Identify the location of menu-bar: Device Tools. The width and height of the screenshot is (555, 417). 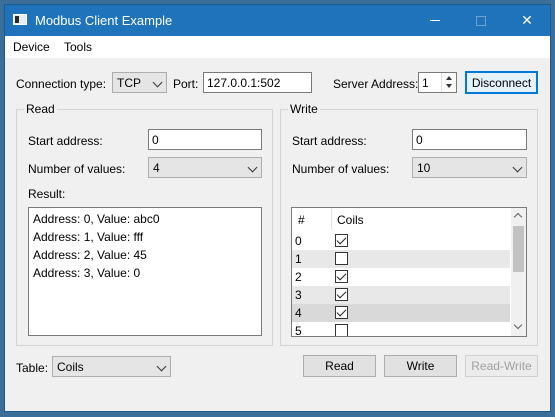
(277, 47).